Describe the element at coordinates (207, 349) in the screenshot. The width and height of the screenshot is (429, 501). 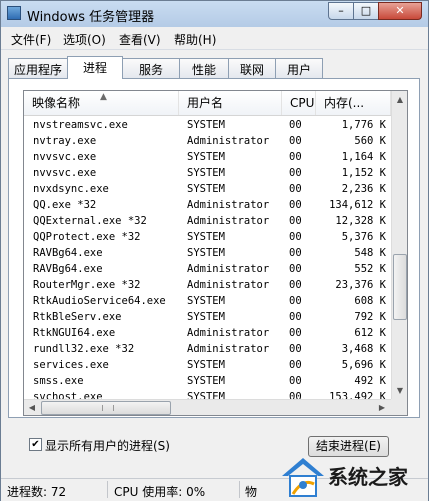
I see `table-row: rundll32.exe *32 Administrator 00 3,468 K` at that location.